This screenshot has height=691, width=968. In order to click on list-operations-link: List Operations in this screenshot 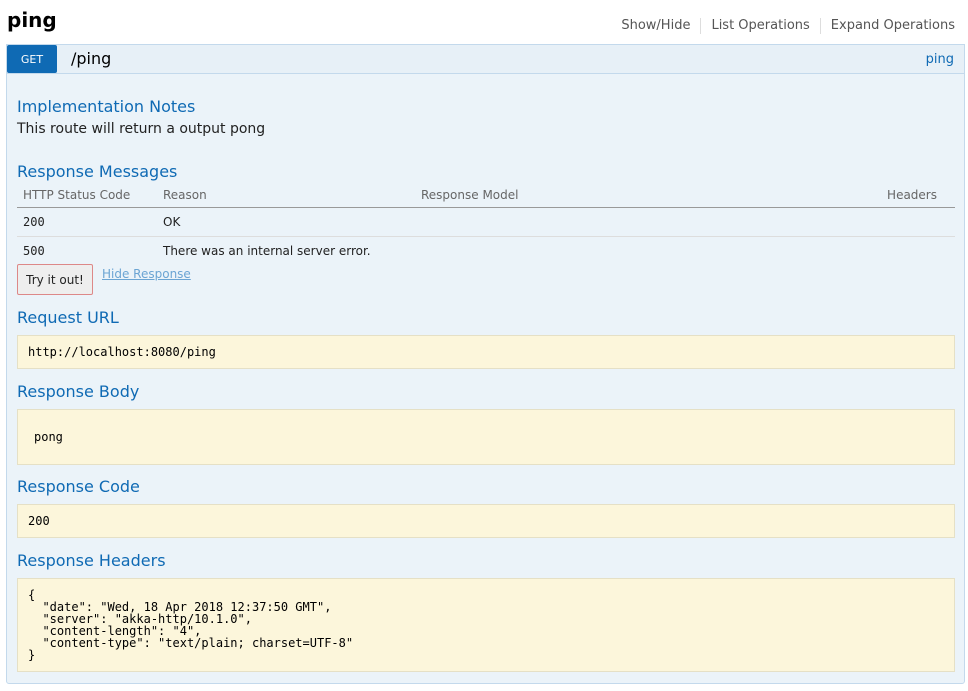, I will do `click(761, 26)`.